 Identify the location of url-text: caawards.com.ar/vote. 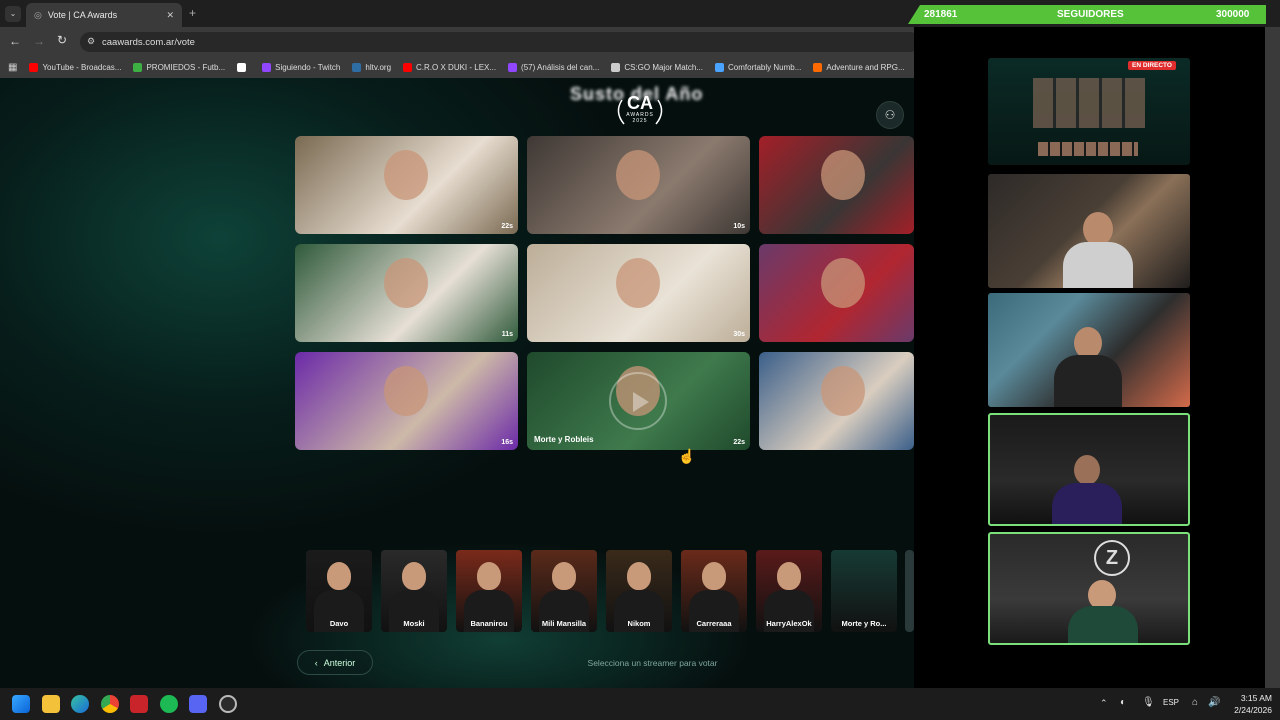
(148, 42).